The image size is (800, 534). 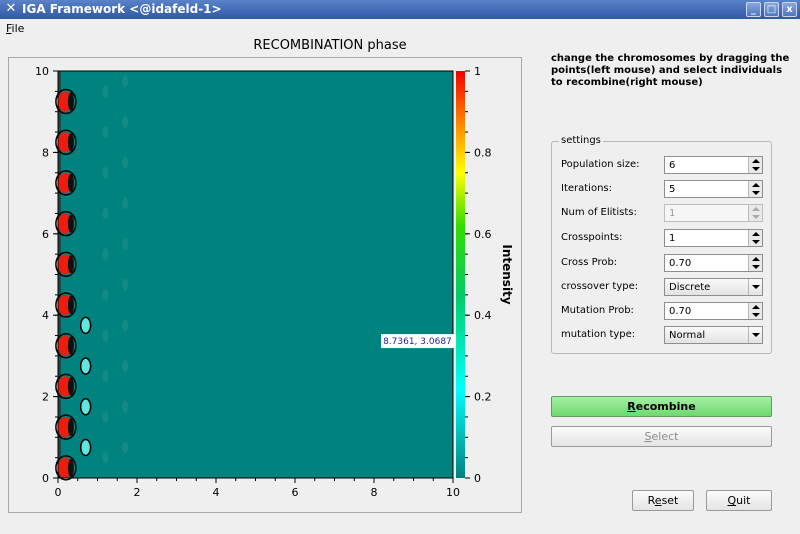 I want to click on y-tick-label: 6, so click(x=45, y=234).